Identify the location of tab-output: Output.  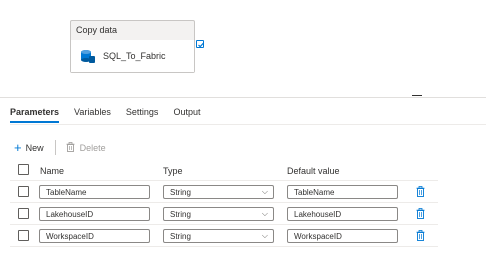
(186, 115).